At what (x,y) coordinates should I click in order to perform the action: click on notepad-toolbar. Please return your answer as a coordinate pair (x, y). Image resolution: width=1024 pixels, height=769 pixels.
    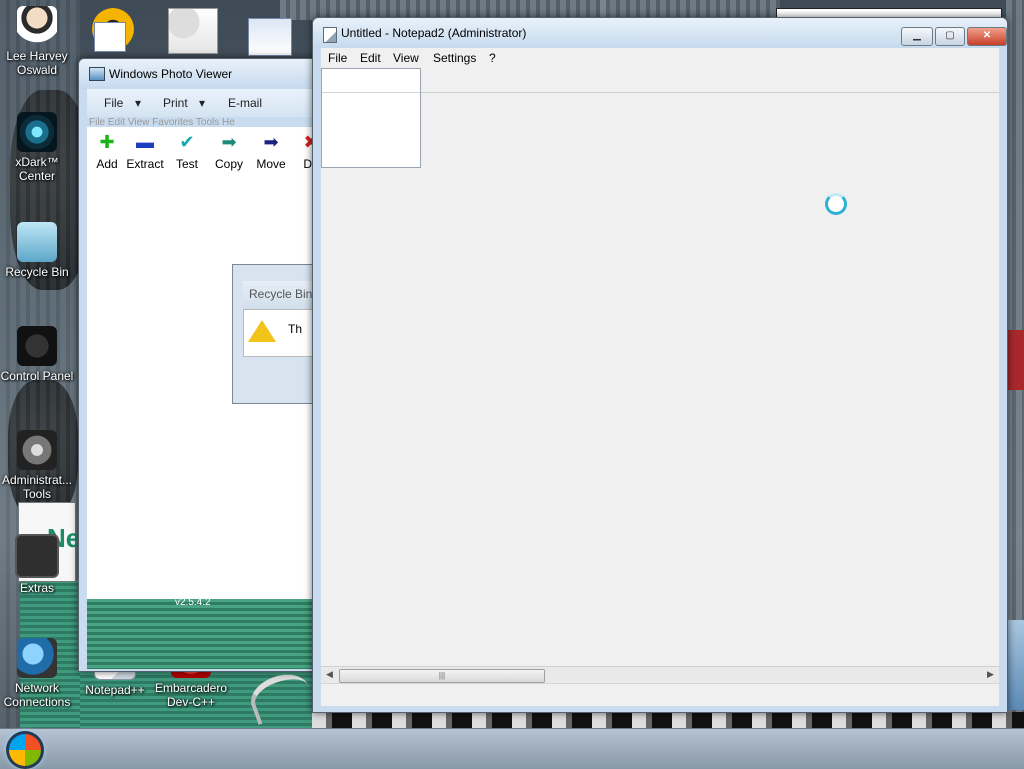
    Looking at the image, I should click on (660, 80).